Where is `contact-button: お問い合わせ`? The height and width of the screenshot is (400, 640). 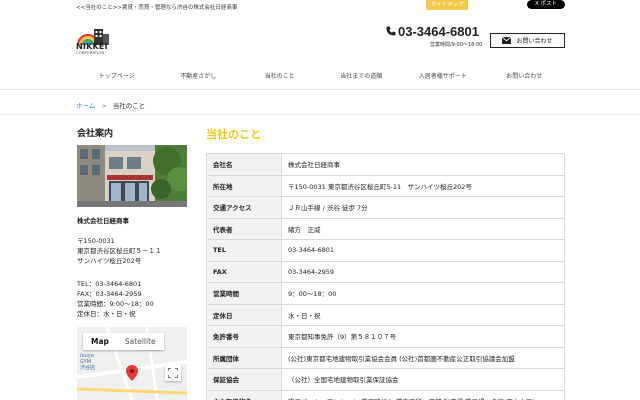 contact-button: お問い合わせ is located at coordinates (527, 40).